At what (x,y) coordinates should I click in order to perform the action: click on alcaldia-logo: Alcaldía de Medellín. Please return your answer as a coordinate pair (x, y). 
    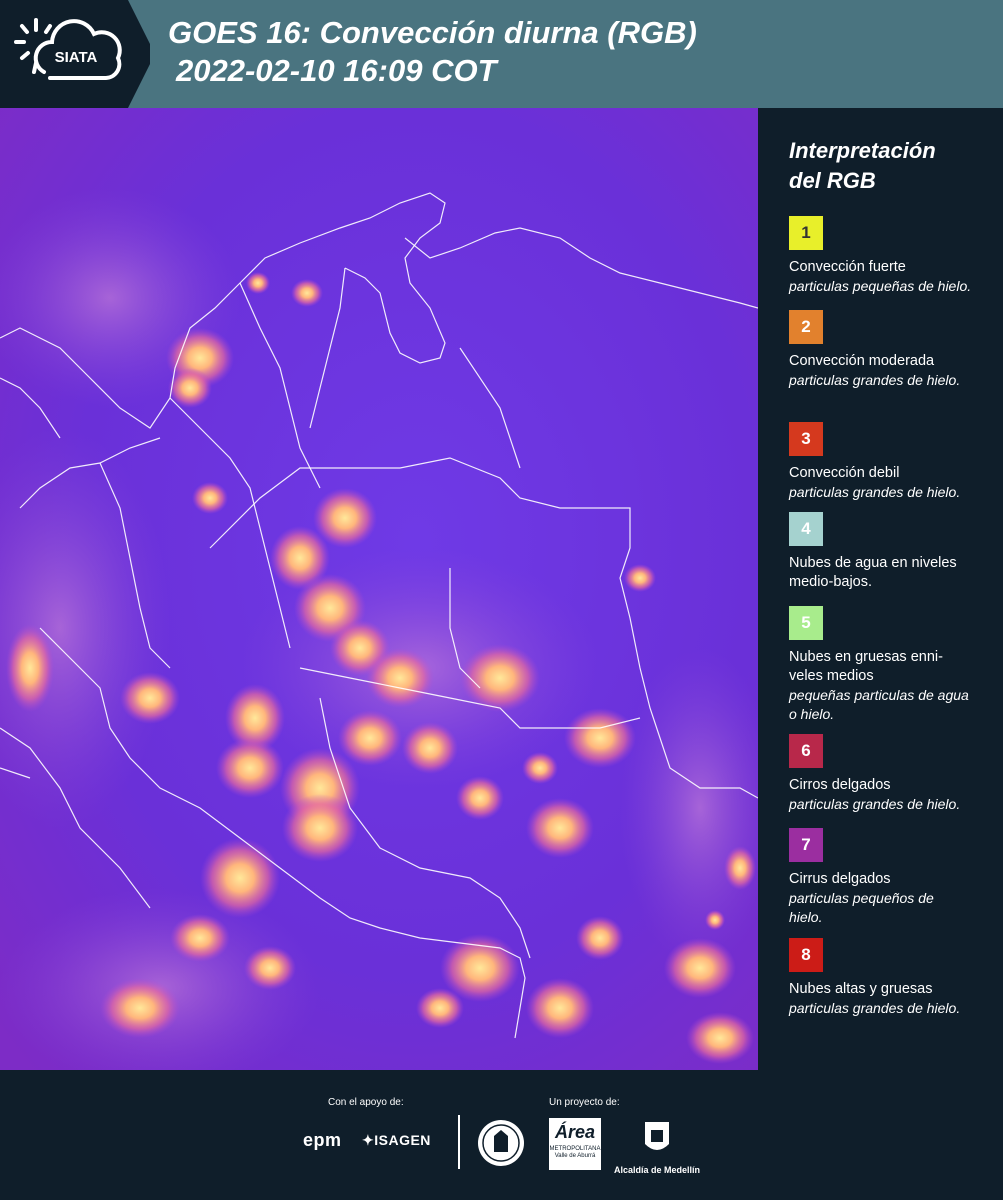
    Looking at the image, I should click on (657, 1147).